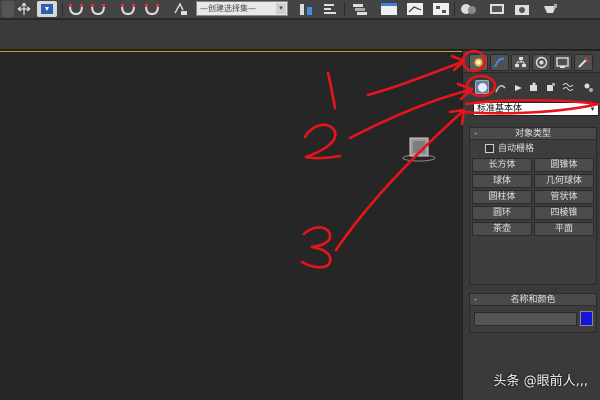  What do you see at coordinates (564, 213) in the screenshot?
I see `pyramid-button: 四棱锥` at bounding box center [564, 213].